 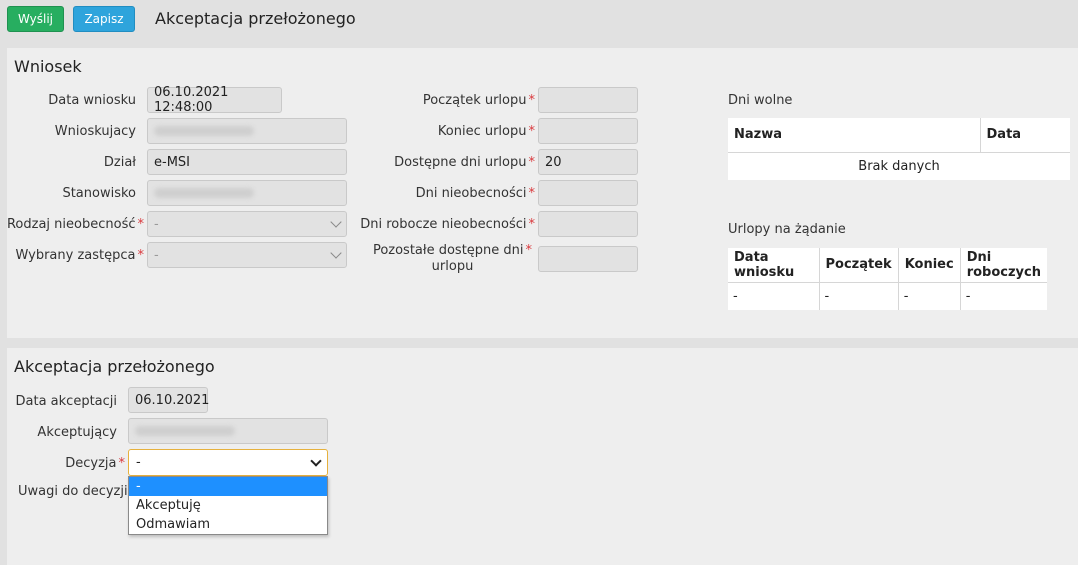 I want to click on decision-option-reject: Odmawiam, so click(x=228, y=524).